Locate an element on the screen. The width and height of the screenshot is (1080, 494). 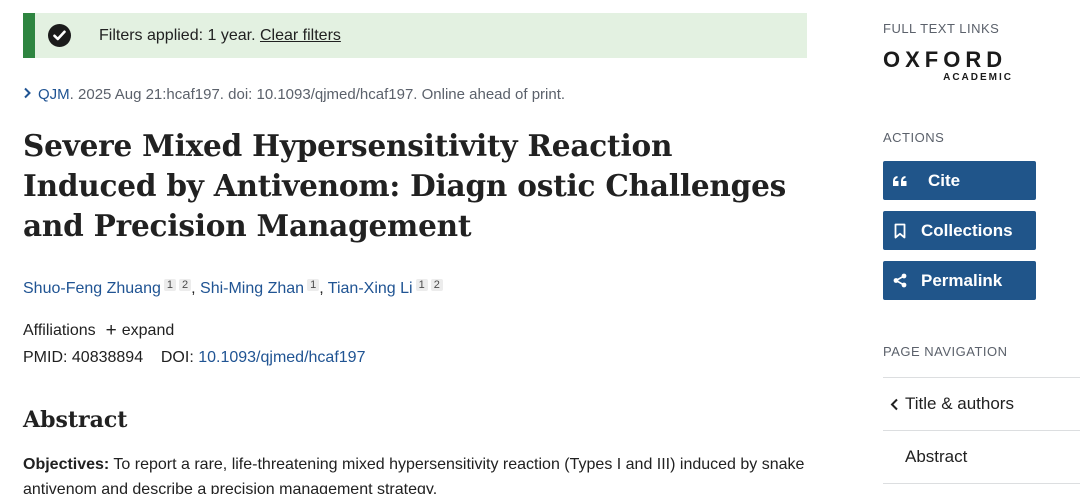
chevron-right-icon is located at coordinates (27, 94).